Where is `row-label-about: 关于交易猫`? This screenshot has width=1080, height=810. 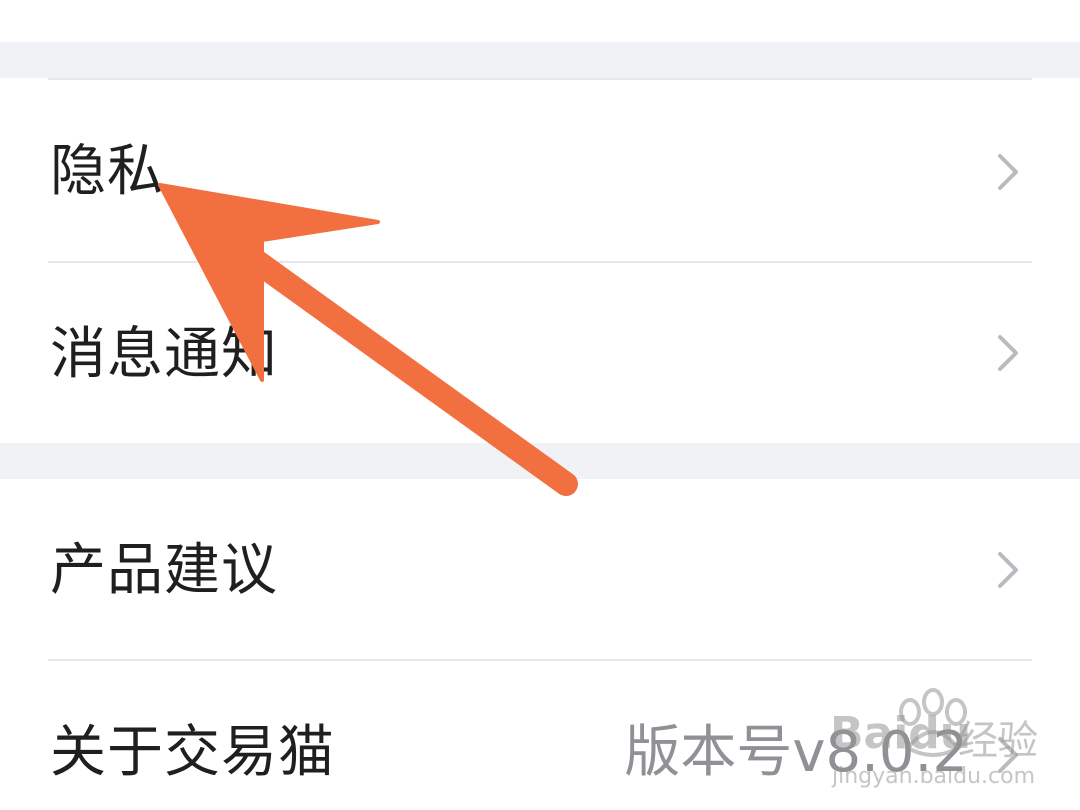 row-label-about: 关于交易猫 is located at coordinates (192, 752).